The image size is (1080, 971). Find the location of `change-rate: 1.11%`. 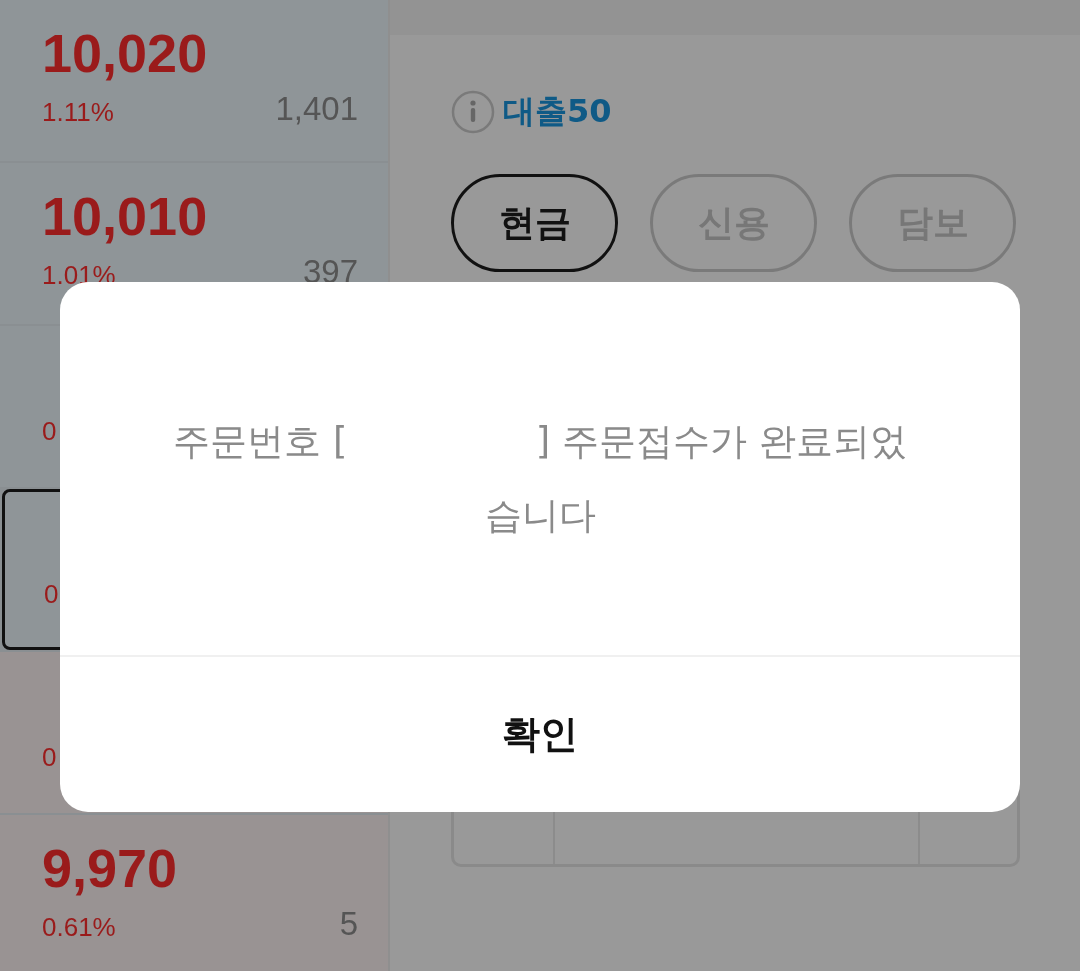

change-rate: 1.11% is located at coordinates (78, 112).